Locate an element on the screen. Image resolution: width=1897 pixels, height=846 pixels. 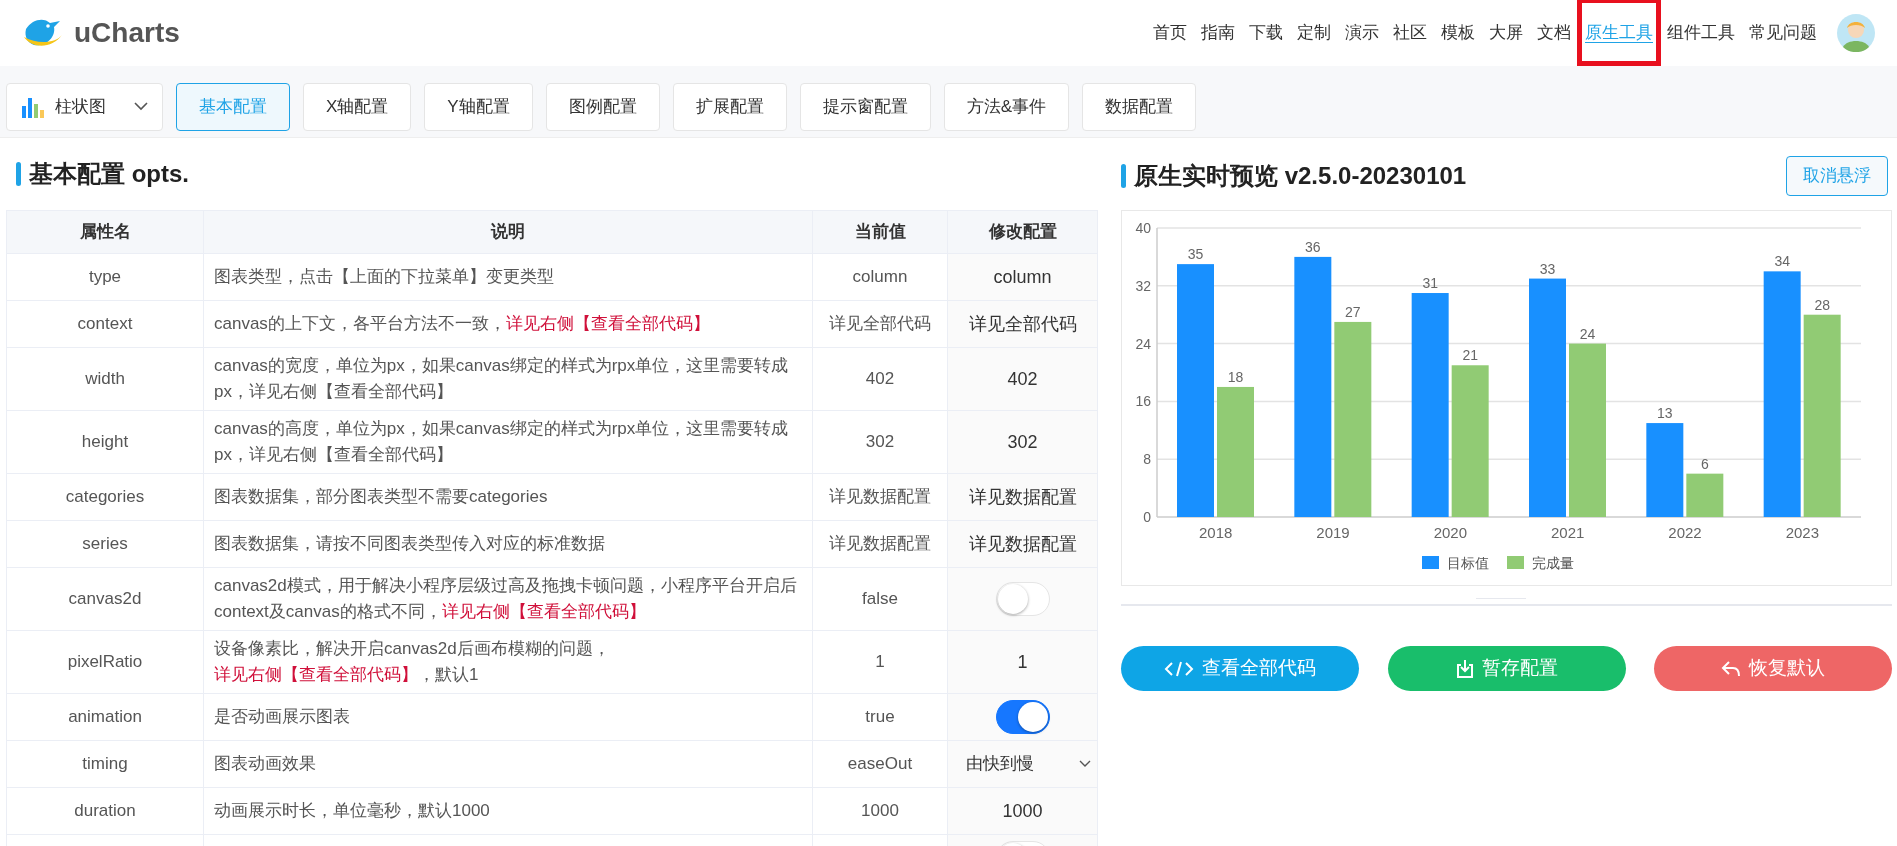
property-name: pixelRatio is located at coordinates (105, 662).